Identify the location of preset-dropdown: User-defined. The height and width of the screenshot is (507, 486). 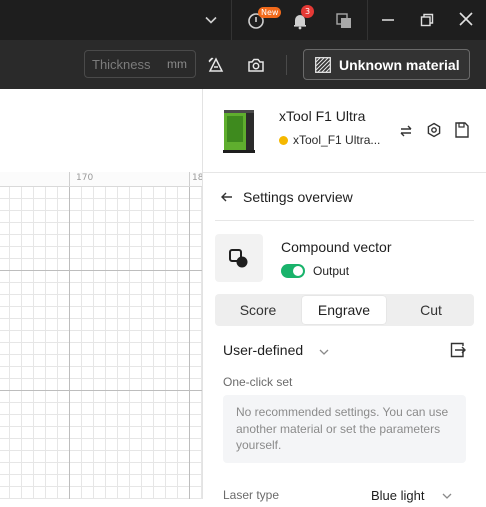
(278, 351).